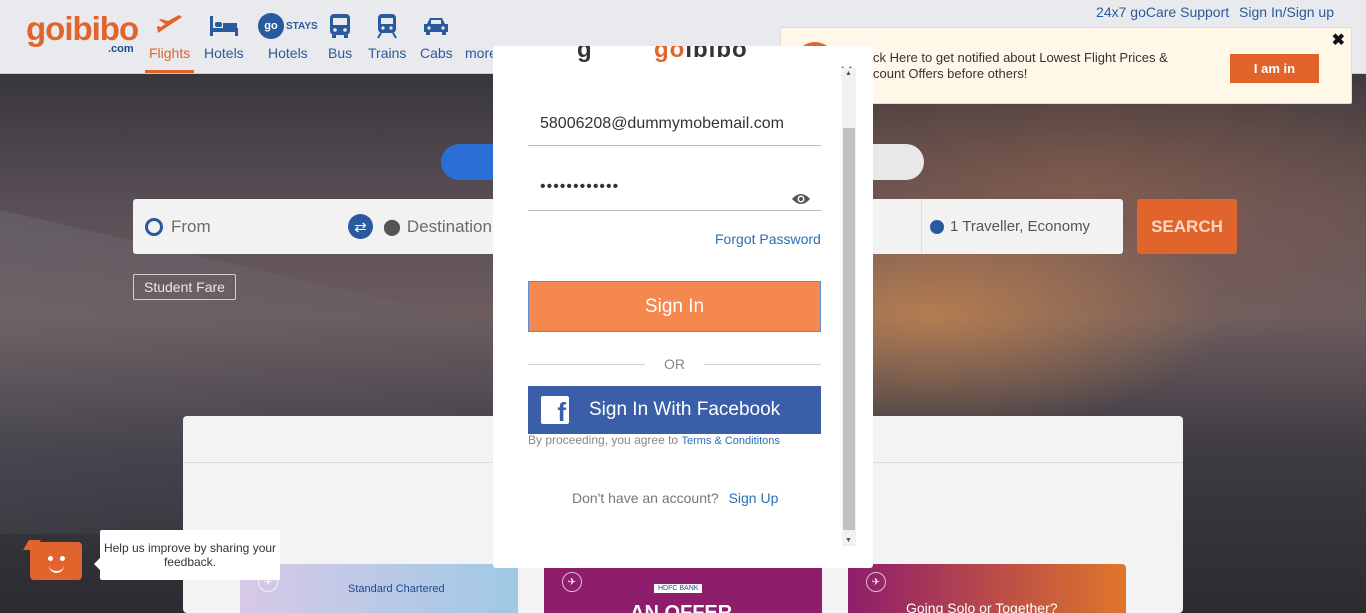  Describe the element at coordinates (288, 26) in the screenshot. I see `gostays-icon: go STAYS` at that location.